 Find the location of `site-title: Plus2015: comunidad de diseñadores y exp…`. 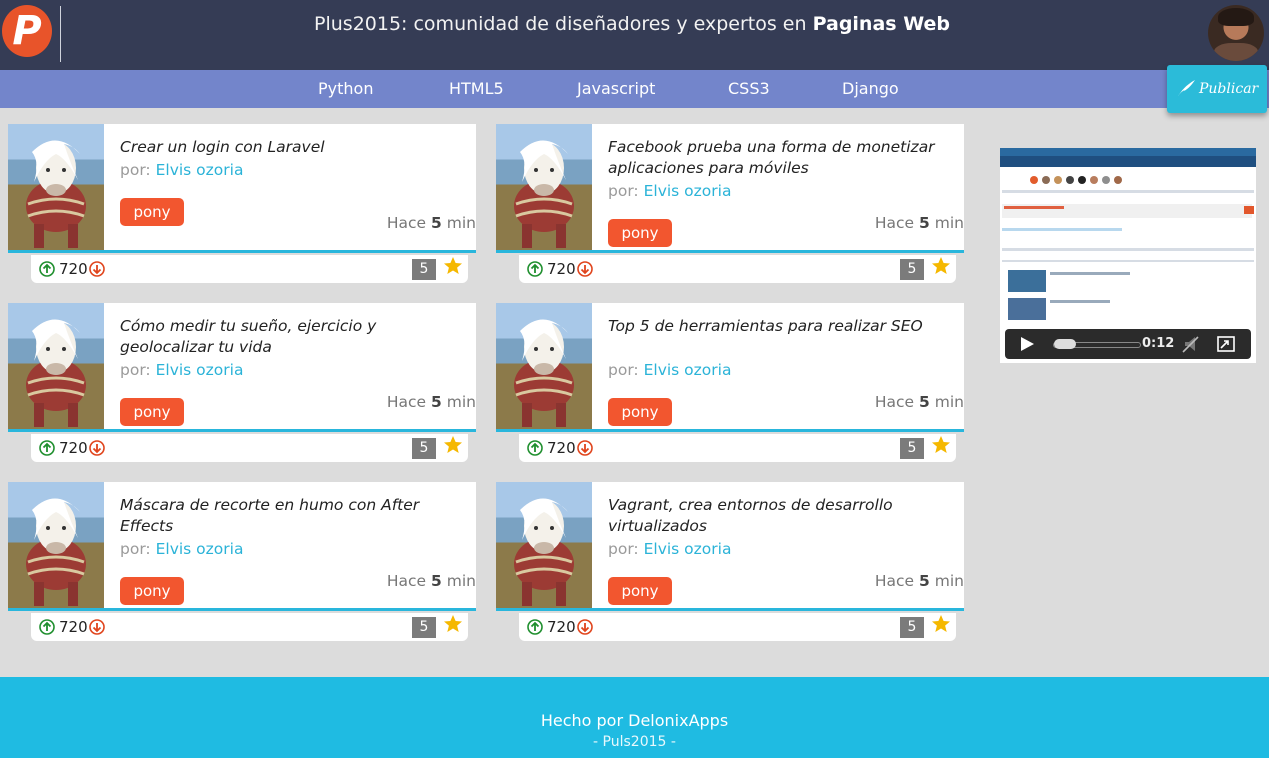

site-title: Plus2015: comunidad de diseñadores y exp… is located at coordinates (632, 24).